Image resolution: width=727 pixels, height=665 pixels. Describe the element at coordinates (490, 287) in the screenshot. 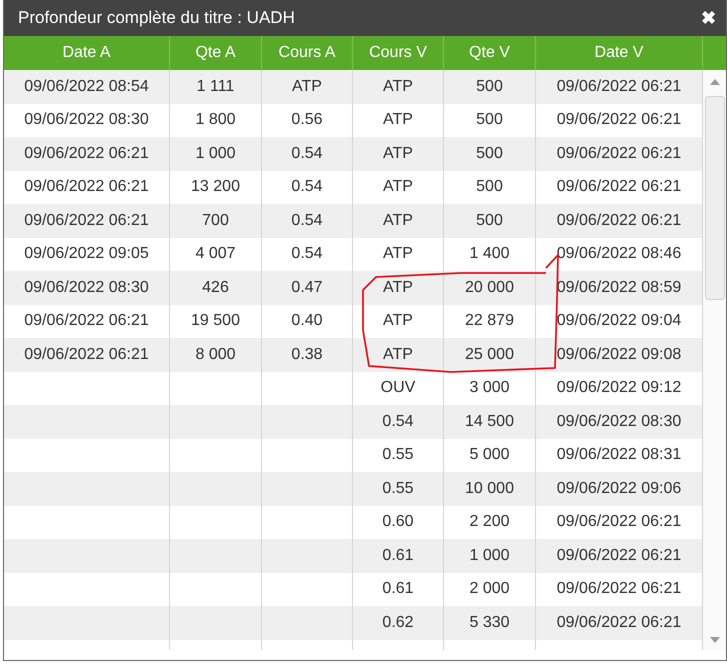

I see `table-cell: 20 000` at that location.